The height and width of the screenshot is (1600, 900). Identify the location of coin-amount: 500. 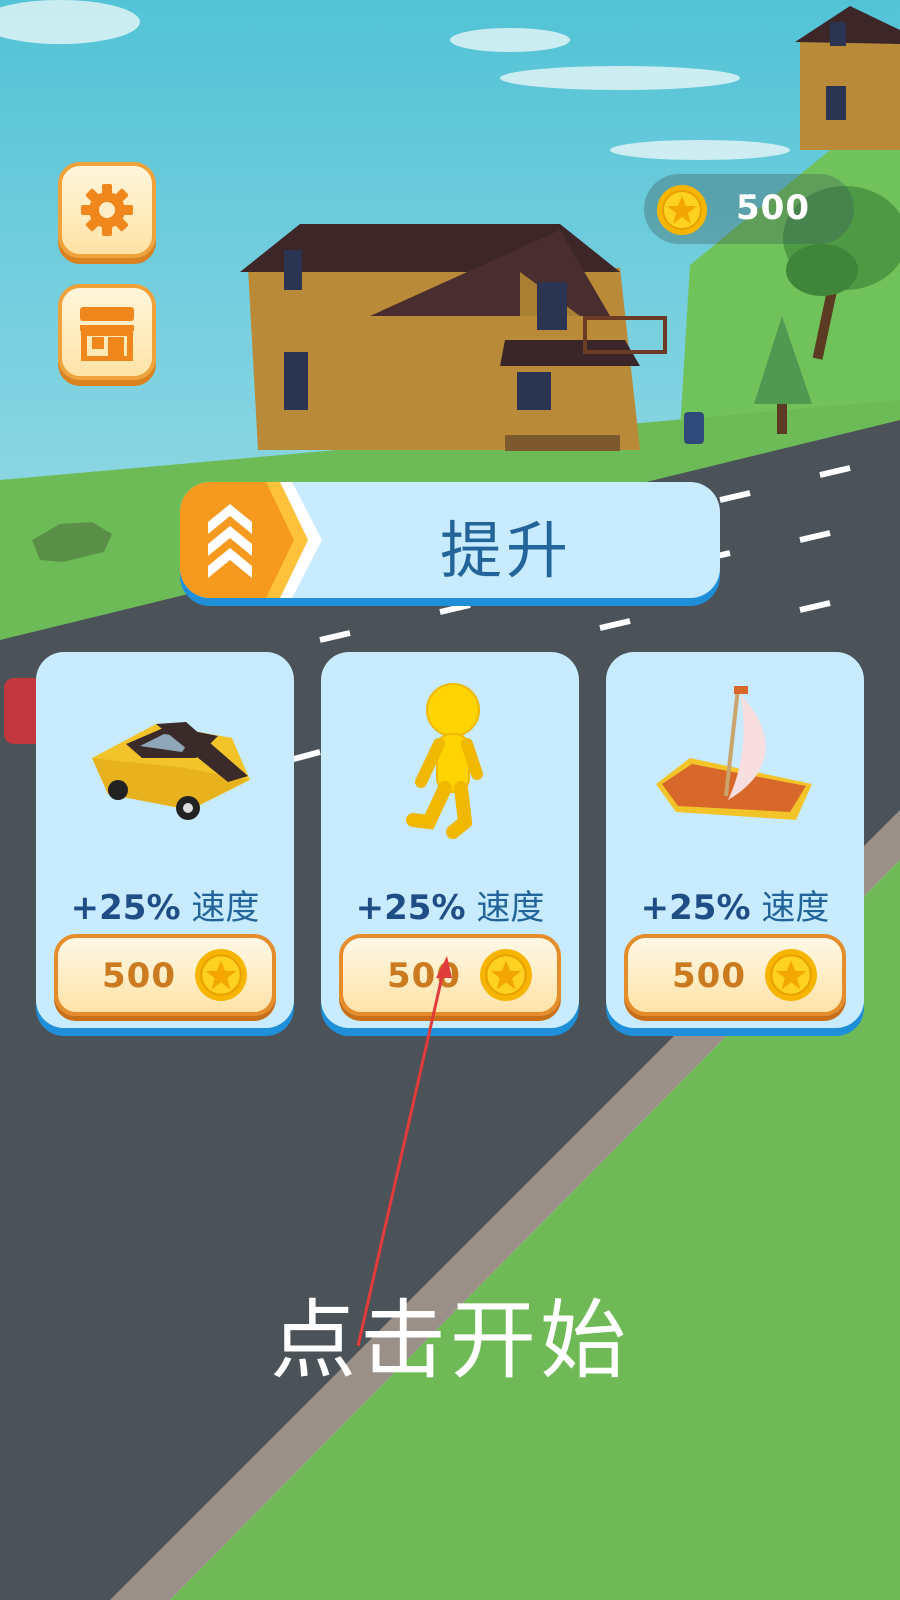
(773, 208).